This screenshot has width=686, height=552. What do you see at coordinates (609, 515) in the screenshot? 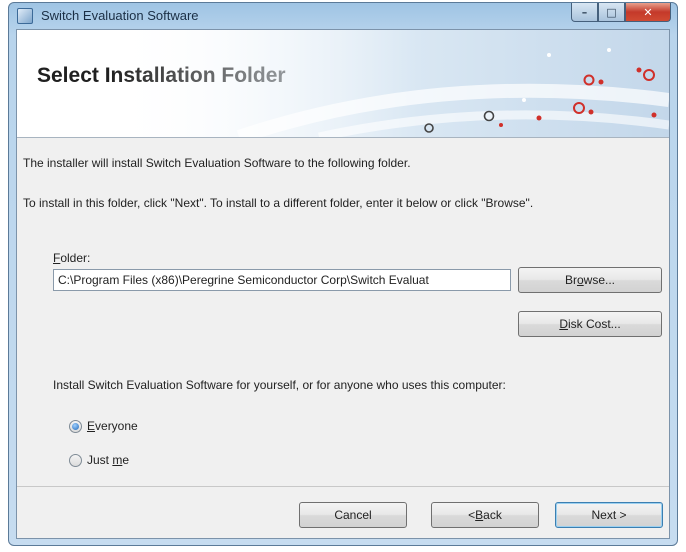
I see `next-button: Next >` at bounding box center [609, 515].